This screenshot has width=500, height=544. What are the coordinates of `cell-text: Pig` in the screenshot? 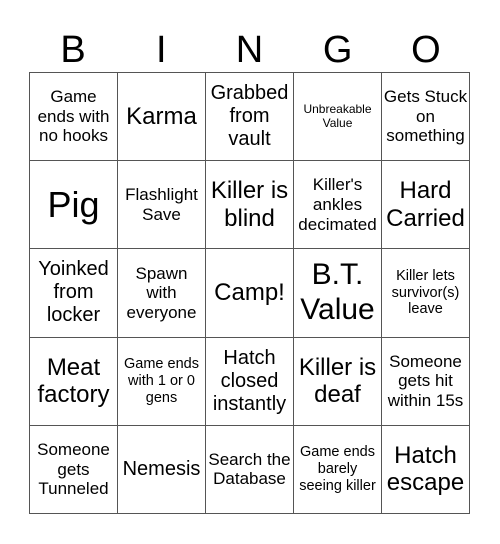 It's located at (73, 205).